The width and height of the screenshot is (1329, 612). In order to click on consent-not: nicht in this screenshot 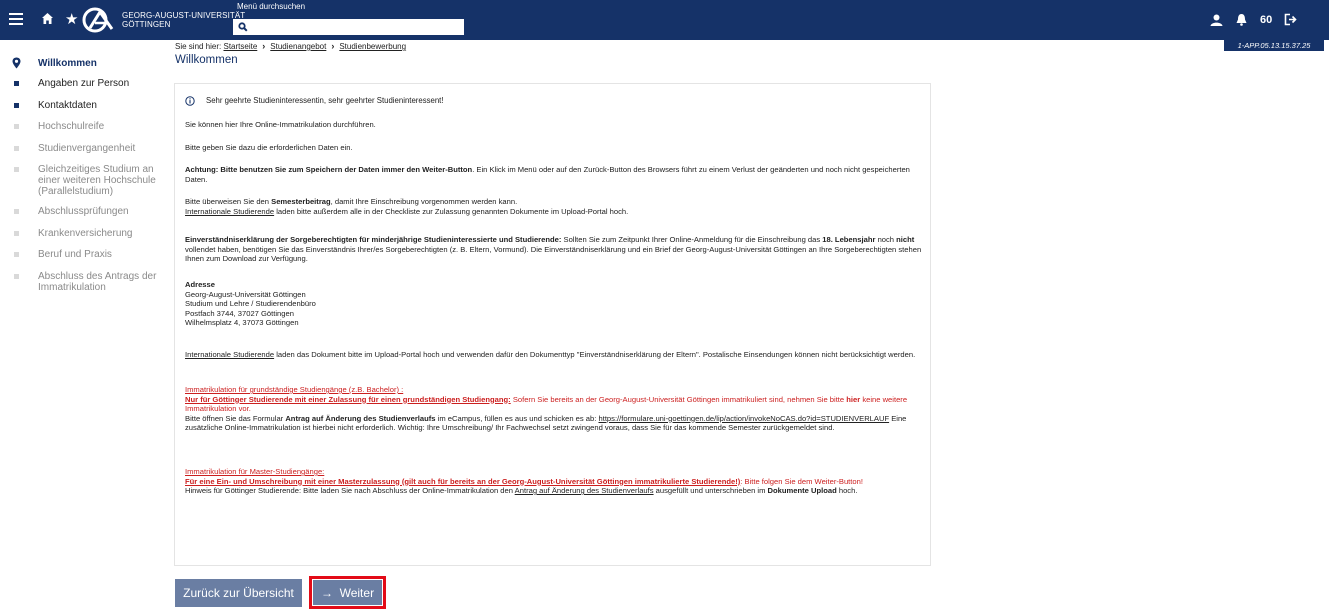, I will do `click(905, 239)`.